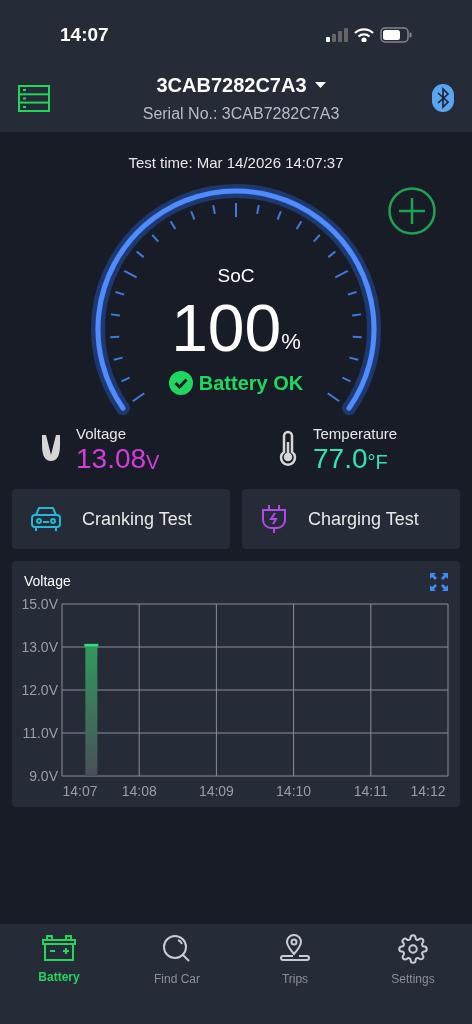  Describe the element at coordinates (102, 433) in the screenshot. I see `reading-label: Voltage` at that location.